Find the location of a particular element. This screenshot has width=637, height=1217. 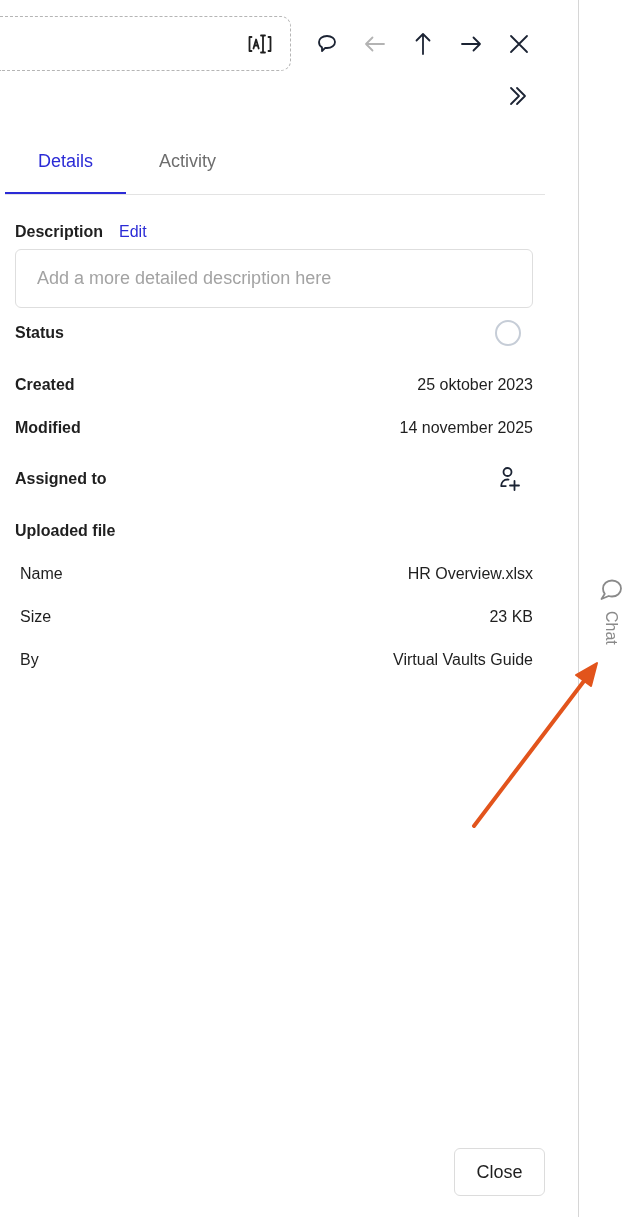

close-button: Close is located at coordinates (499, 1172).